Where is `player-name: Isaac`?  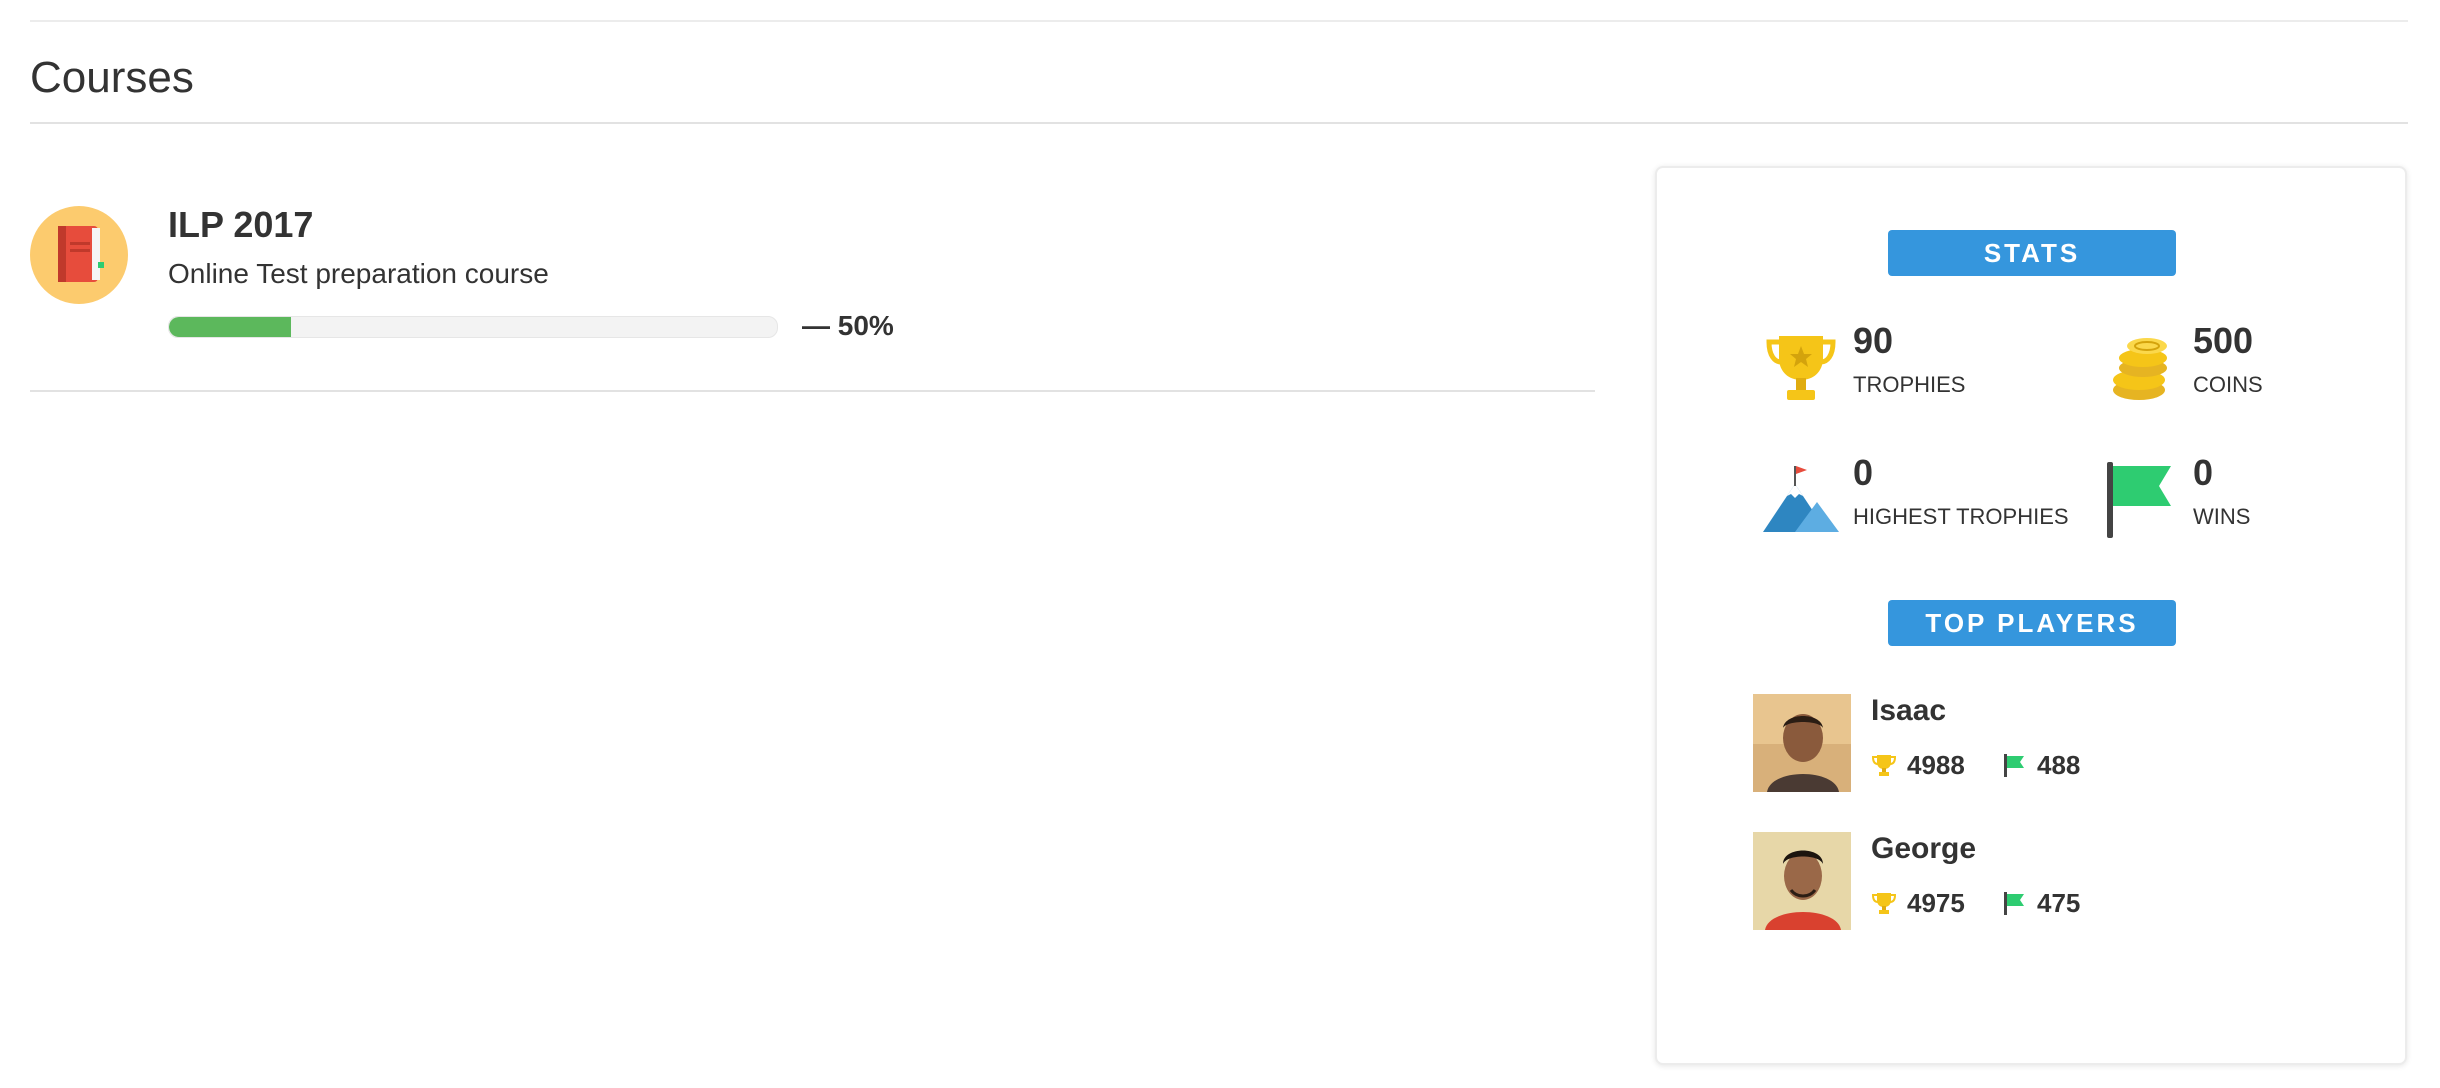
player-name: Isaac is located at coordinates (1908, 711).